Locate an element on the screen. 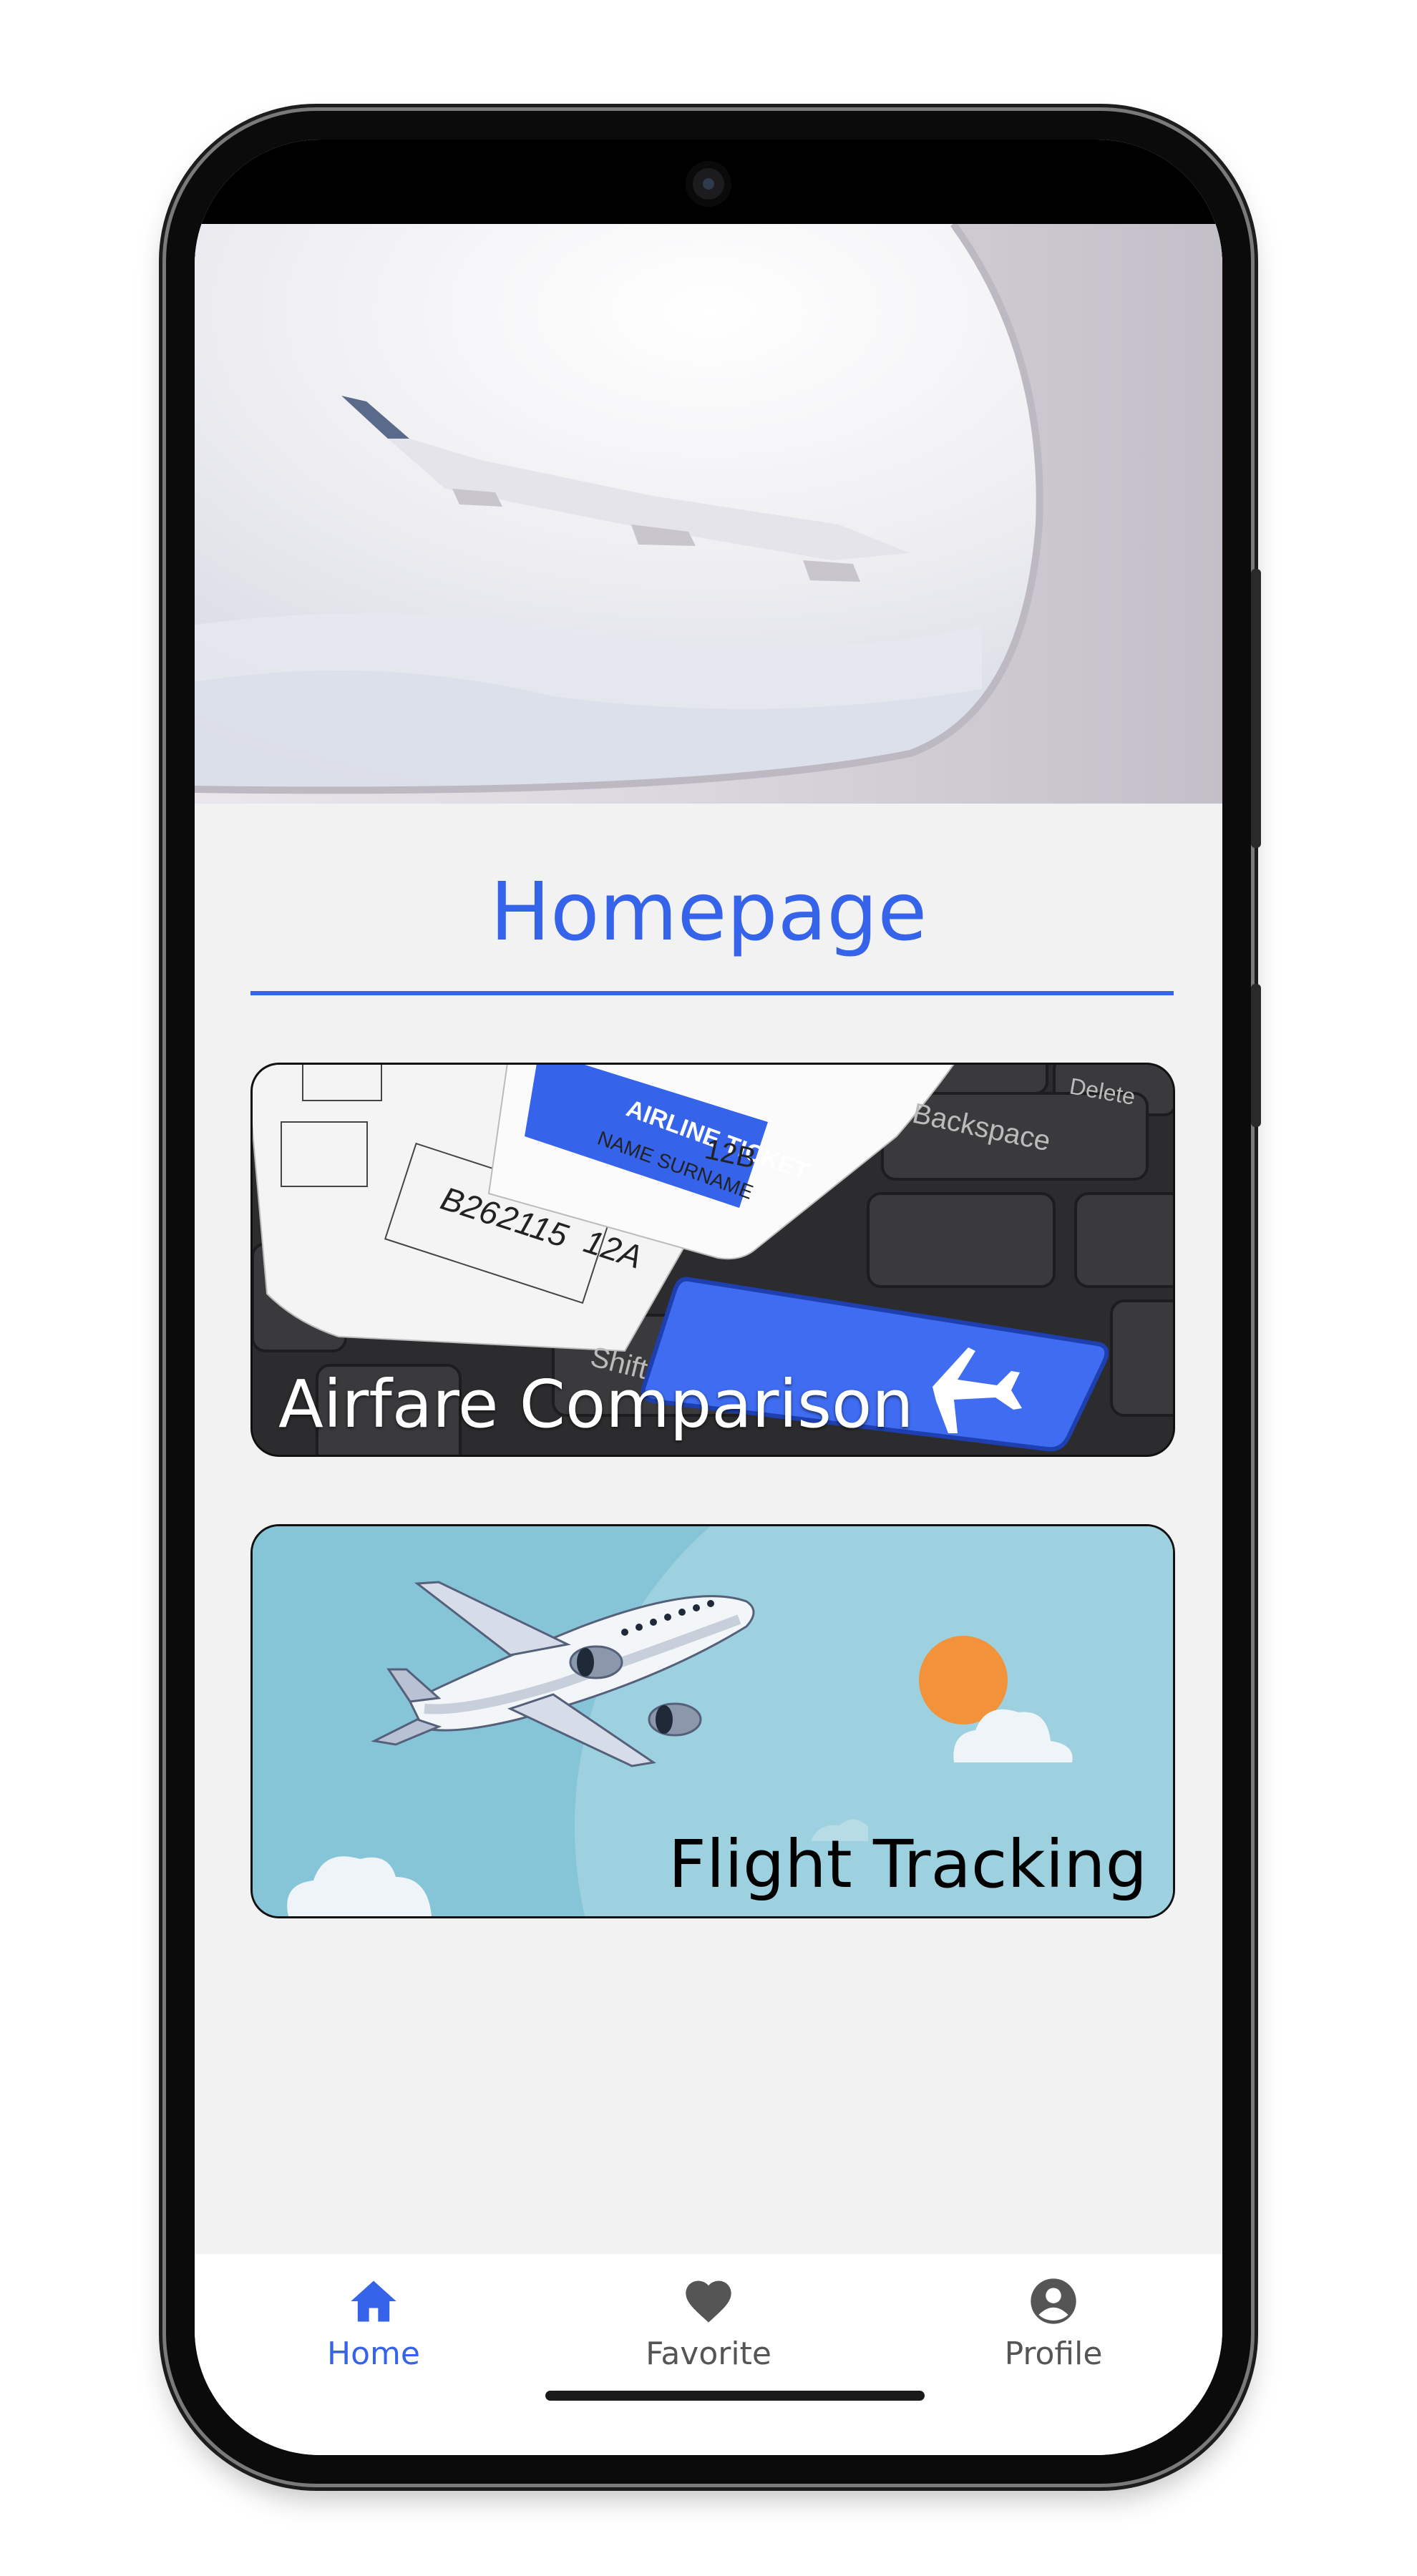 Image resolution: width=1417 pixels, height=2576 pixels. nav-item-profile: Profile is located at coordinates (1053, 2323).